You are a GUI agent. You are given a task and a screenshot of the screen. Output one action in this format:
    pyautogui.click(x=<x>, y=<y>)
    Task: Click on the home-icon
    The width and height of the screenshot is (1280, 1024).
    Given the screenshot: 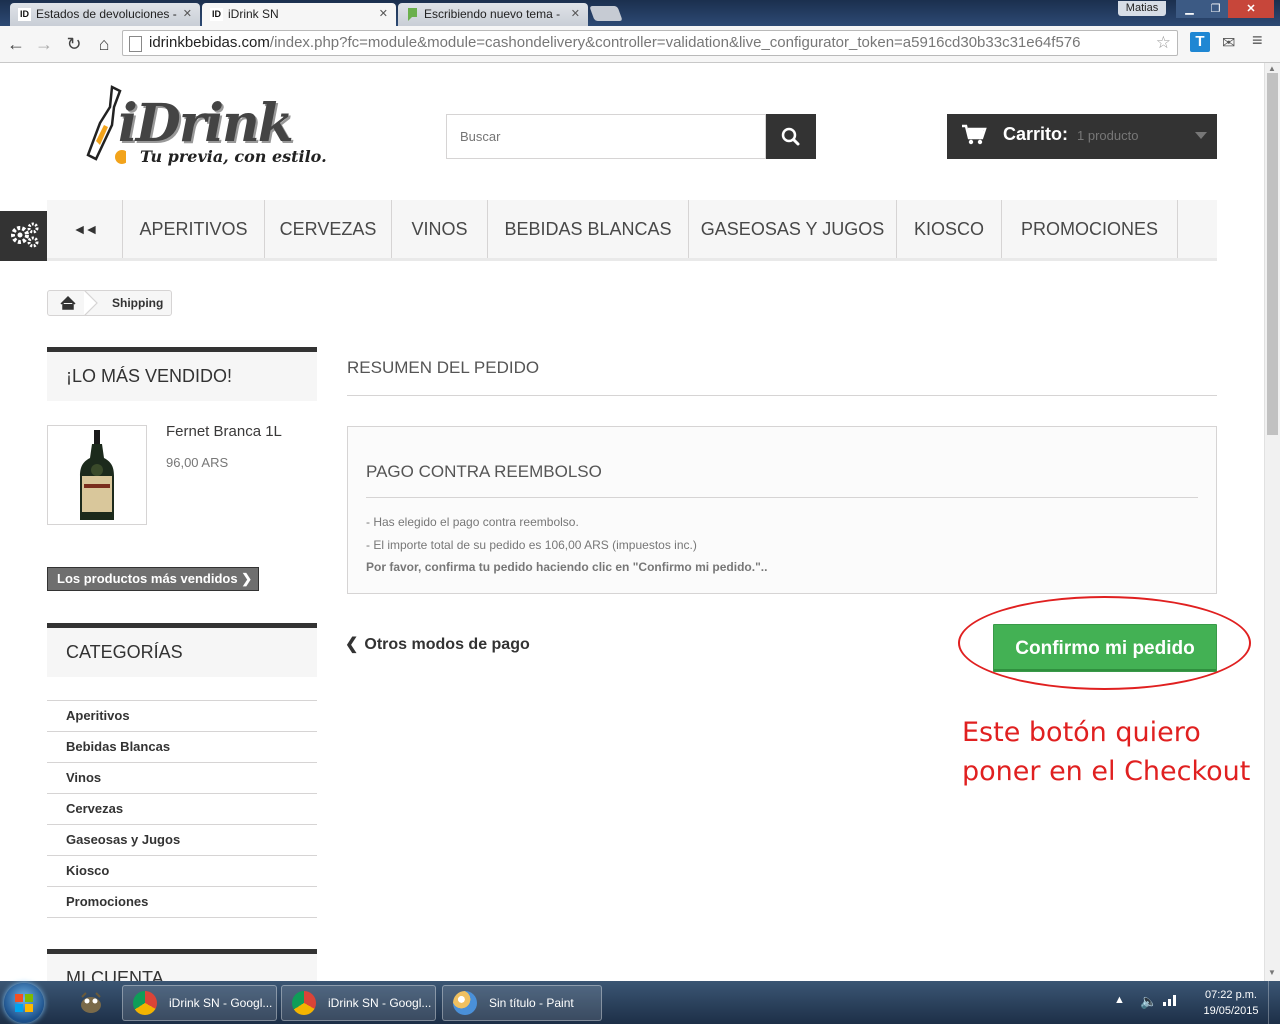 What is the action you would take?
    pyautogui.click(x=68, y=302)
    